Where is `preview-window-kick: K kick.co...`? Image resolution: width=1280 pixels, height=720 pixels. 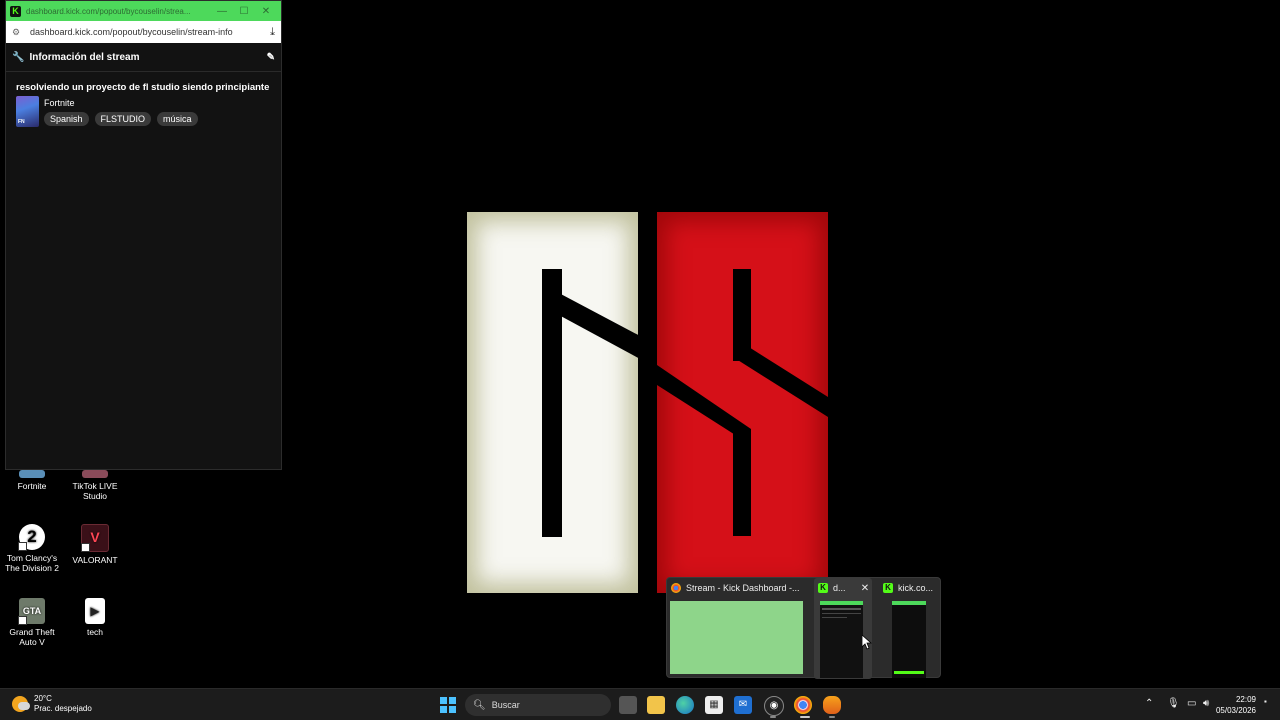 preview-window-kick: K kick.co... is located at coordinates (910, 628).